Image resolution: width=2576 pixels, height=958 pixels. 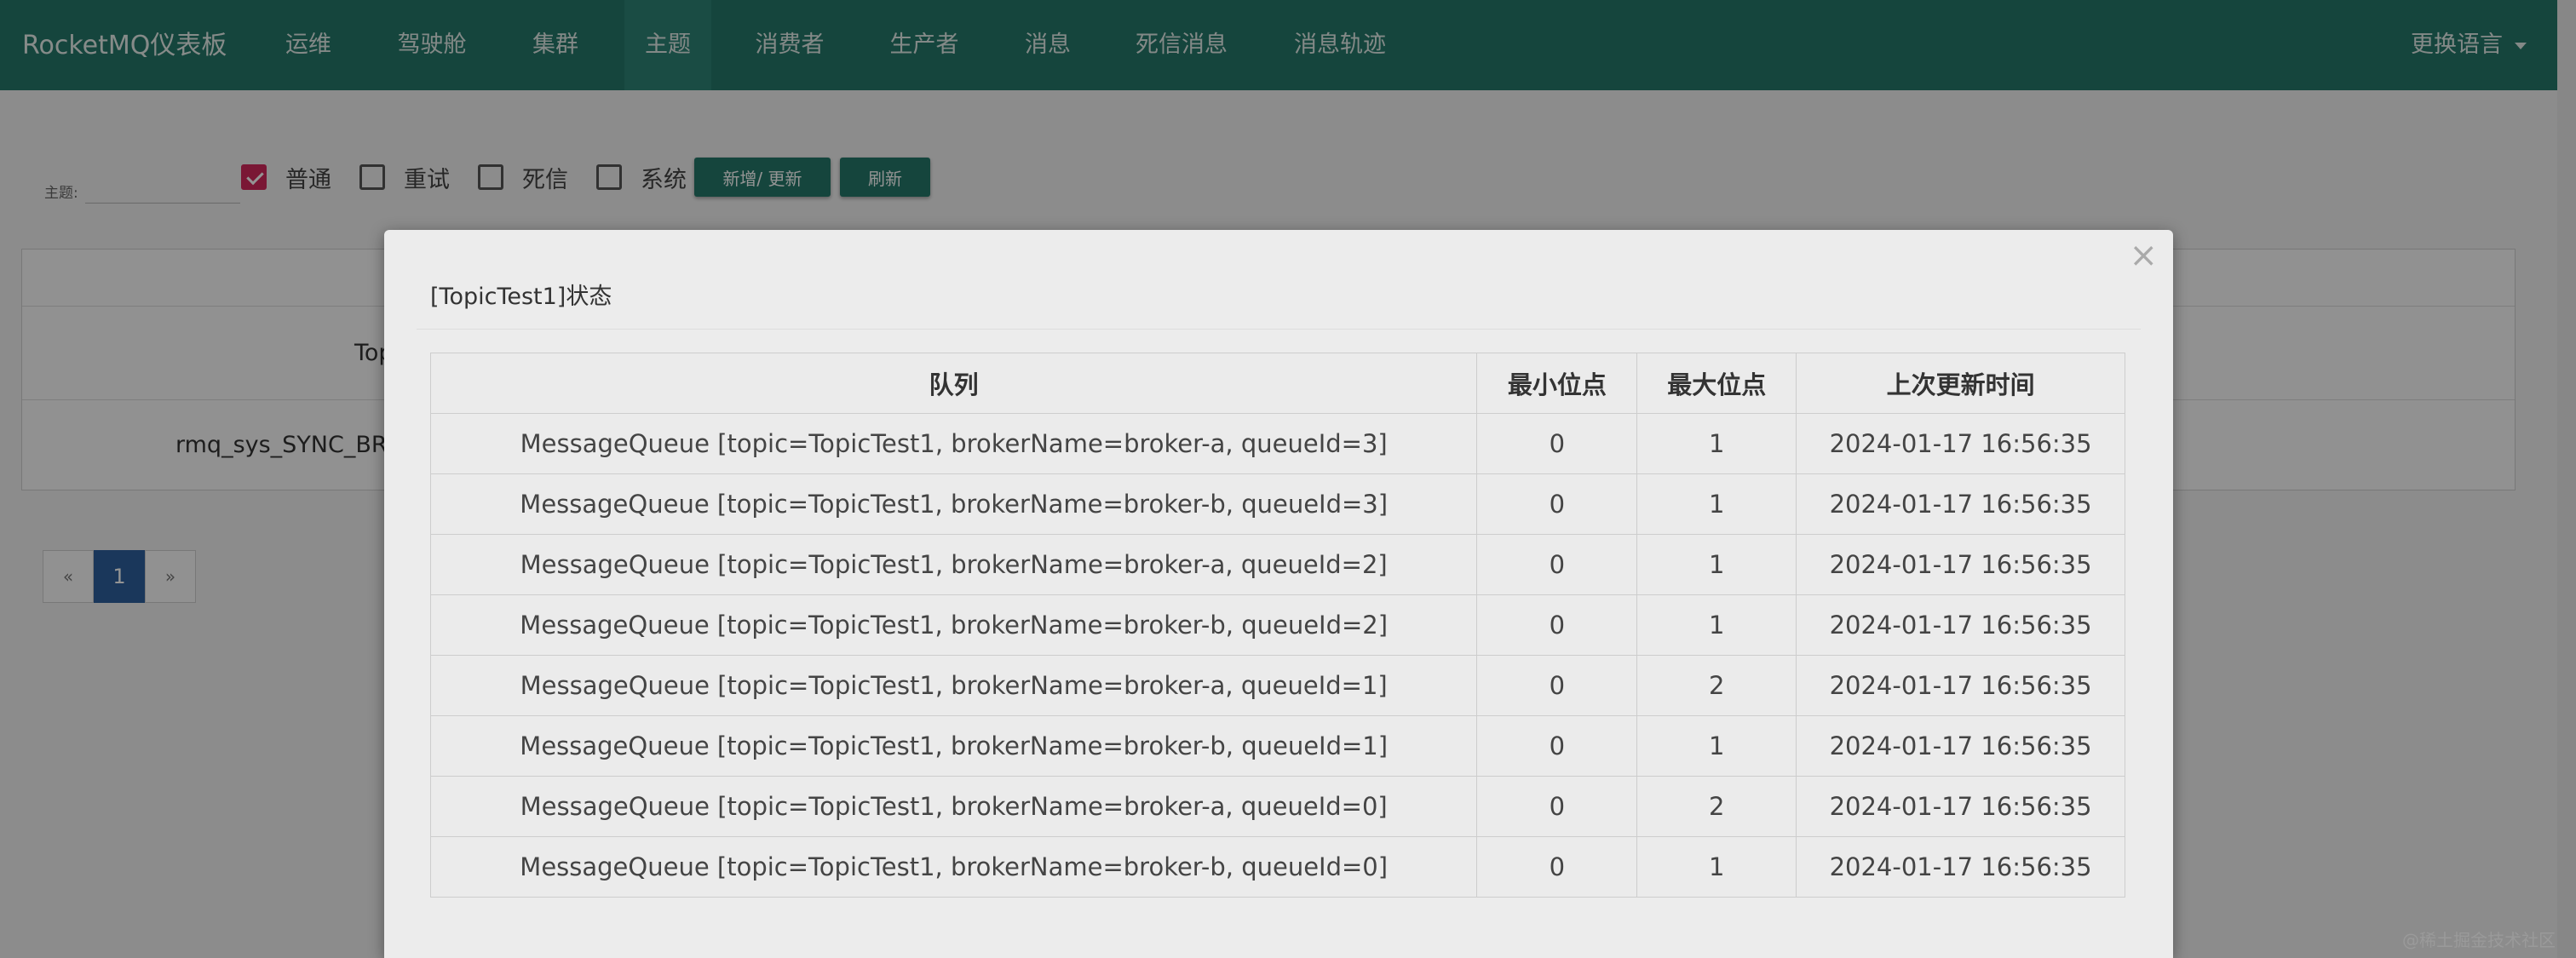 I want to click on modal-title: [TopicTest1]状态, so click(x=521, y=297).